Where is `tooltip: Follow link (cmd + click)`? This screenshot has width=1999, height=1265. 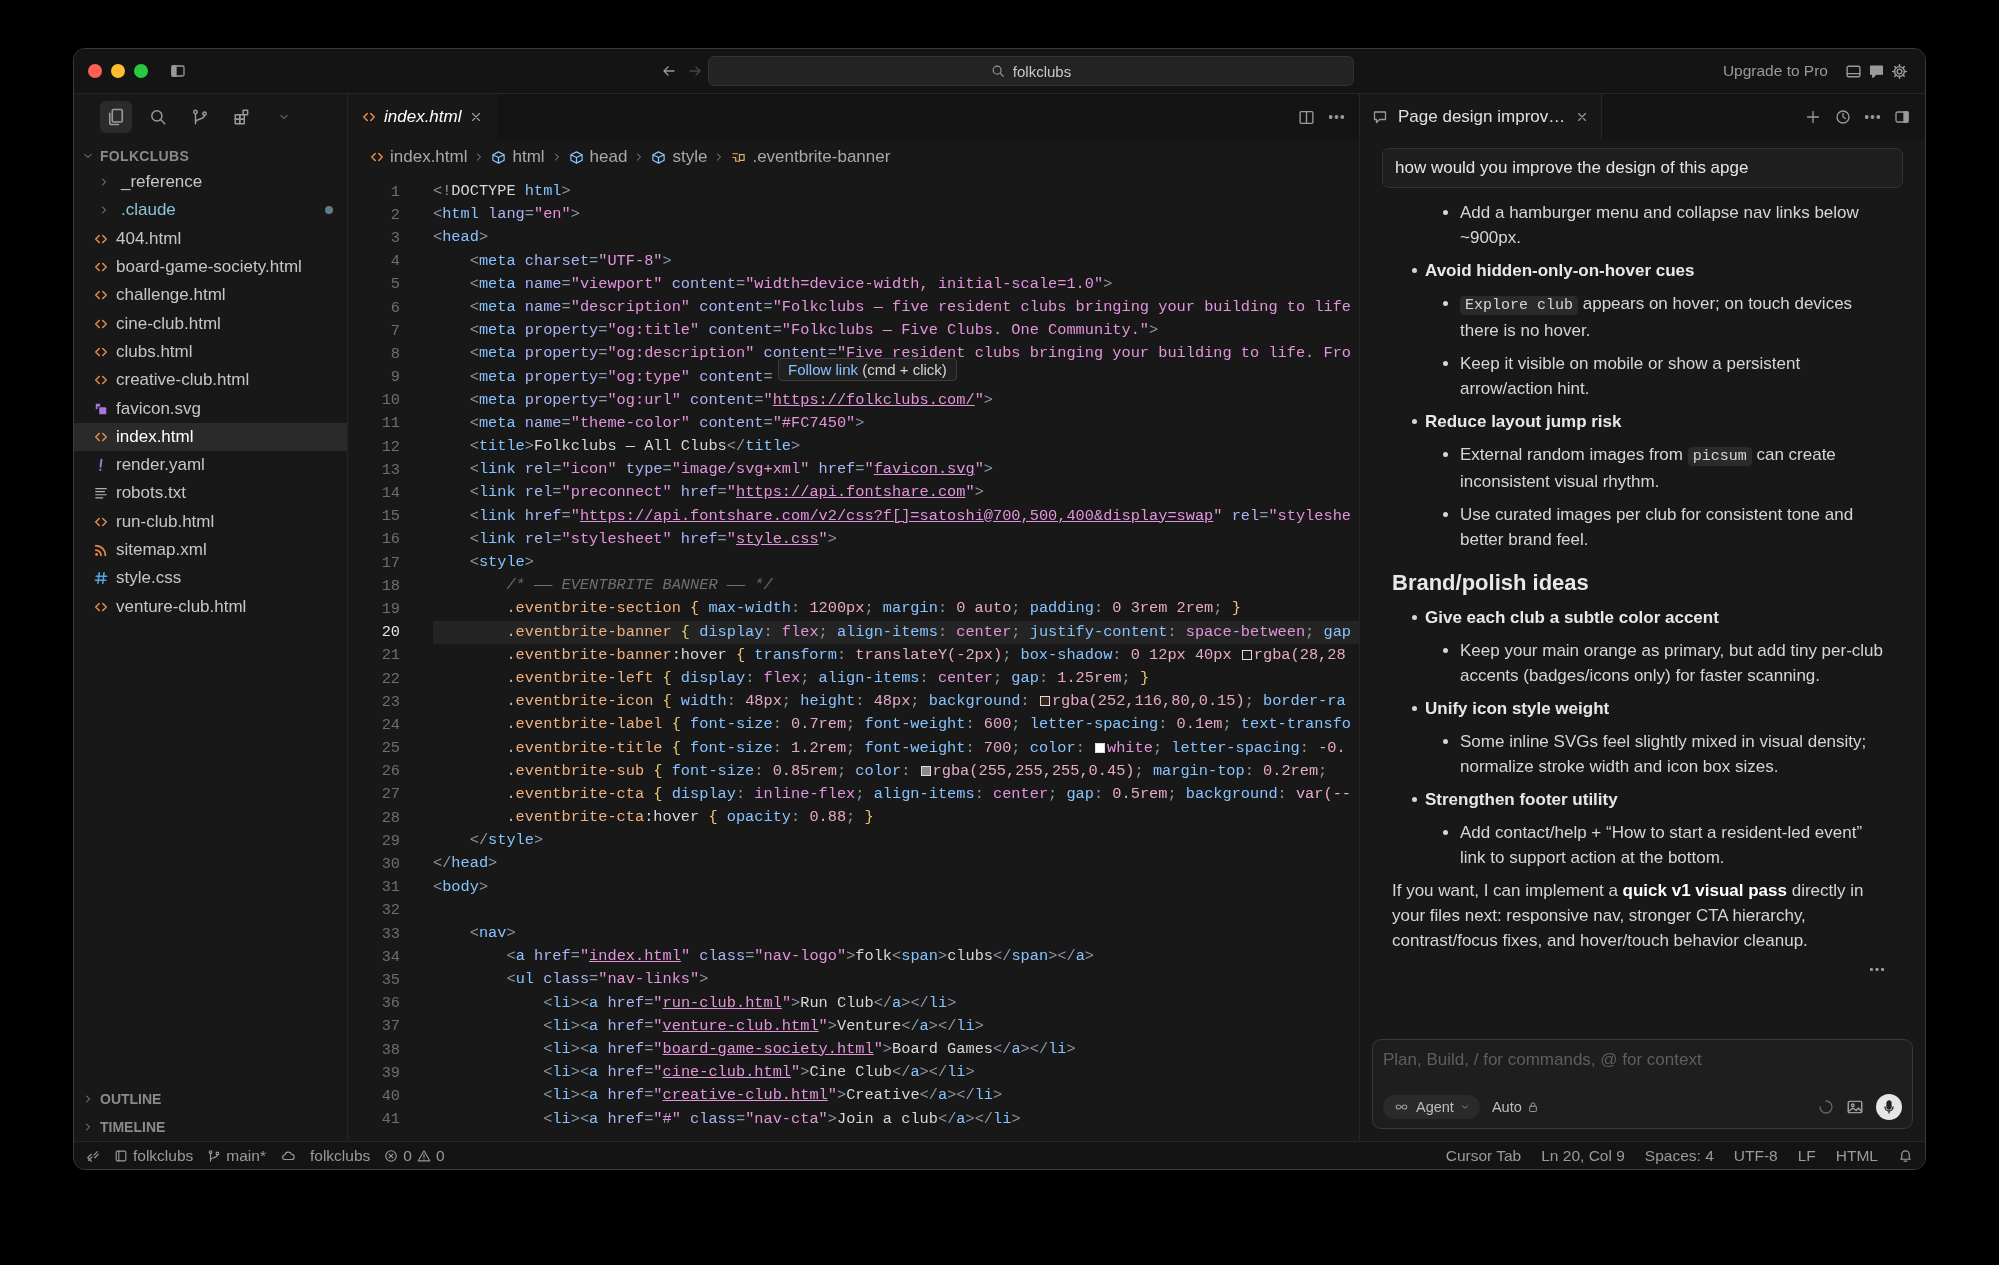 tooltip: Follow link (cmd + click) is located at coordinates (867, 369).